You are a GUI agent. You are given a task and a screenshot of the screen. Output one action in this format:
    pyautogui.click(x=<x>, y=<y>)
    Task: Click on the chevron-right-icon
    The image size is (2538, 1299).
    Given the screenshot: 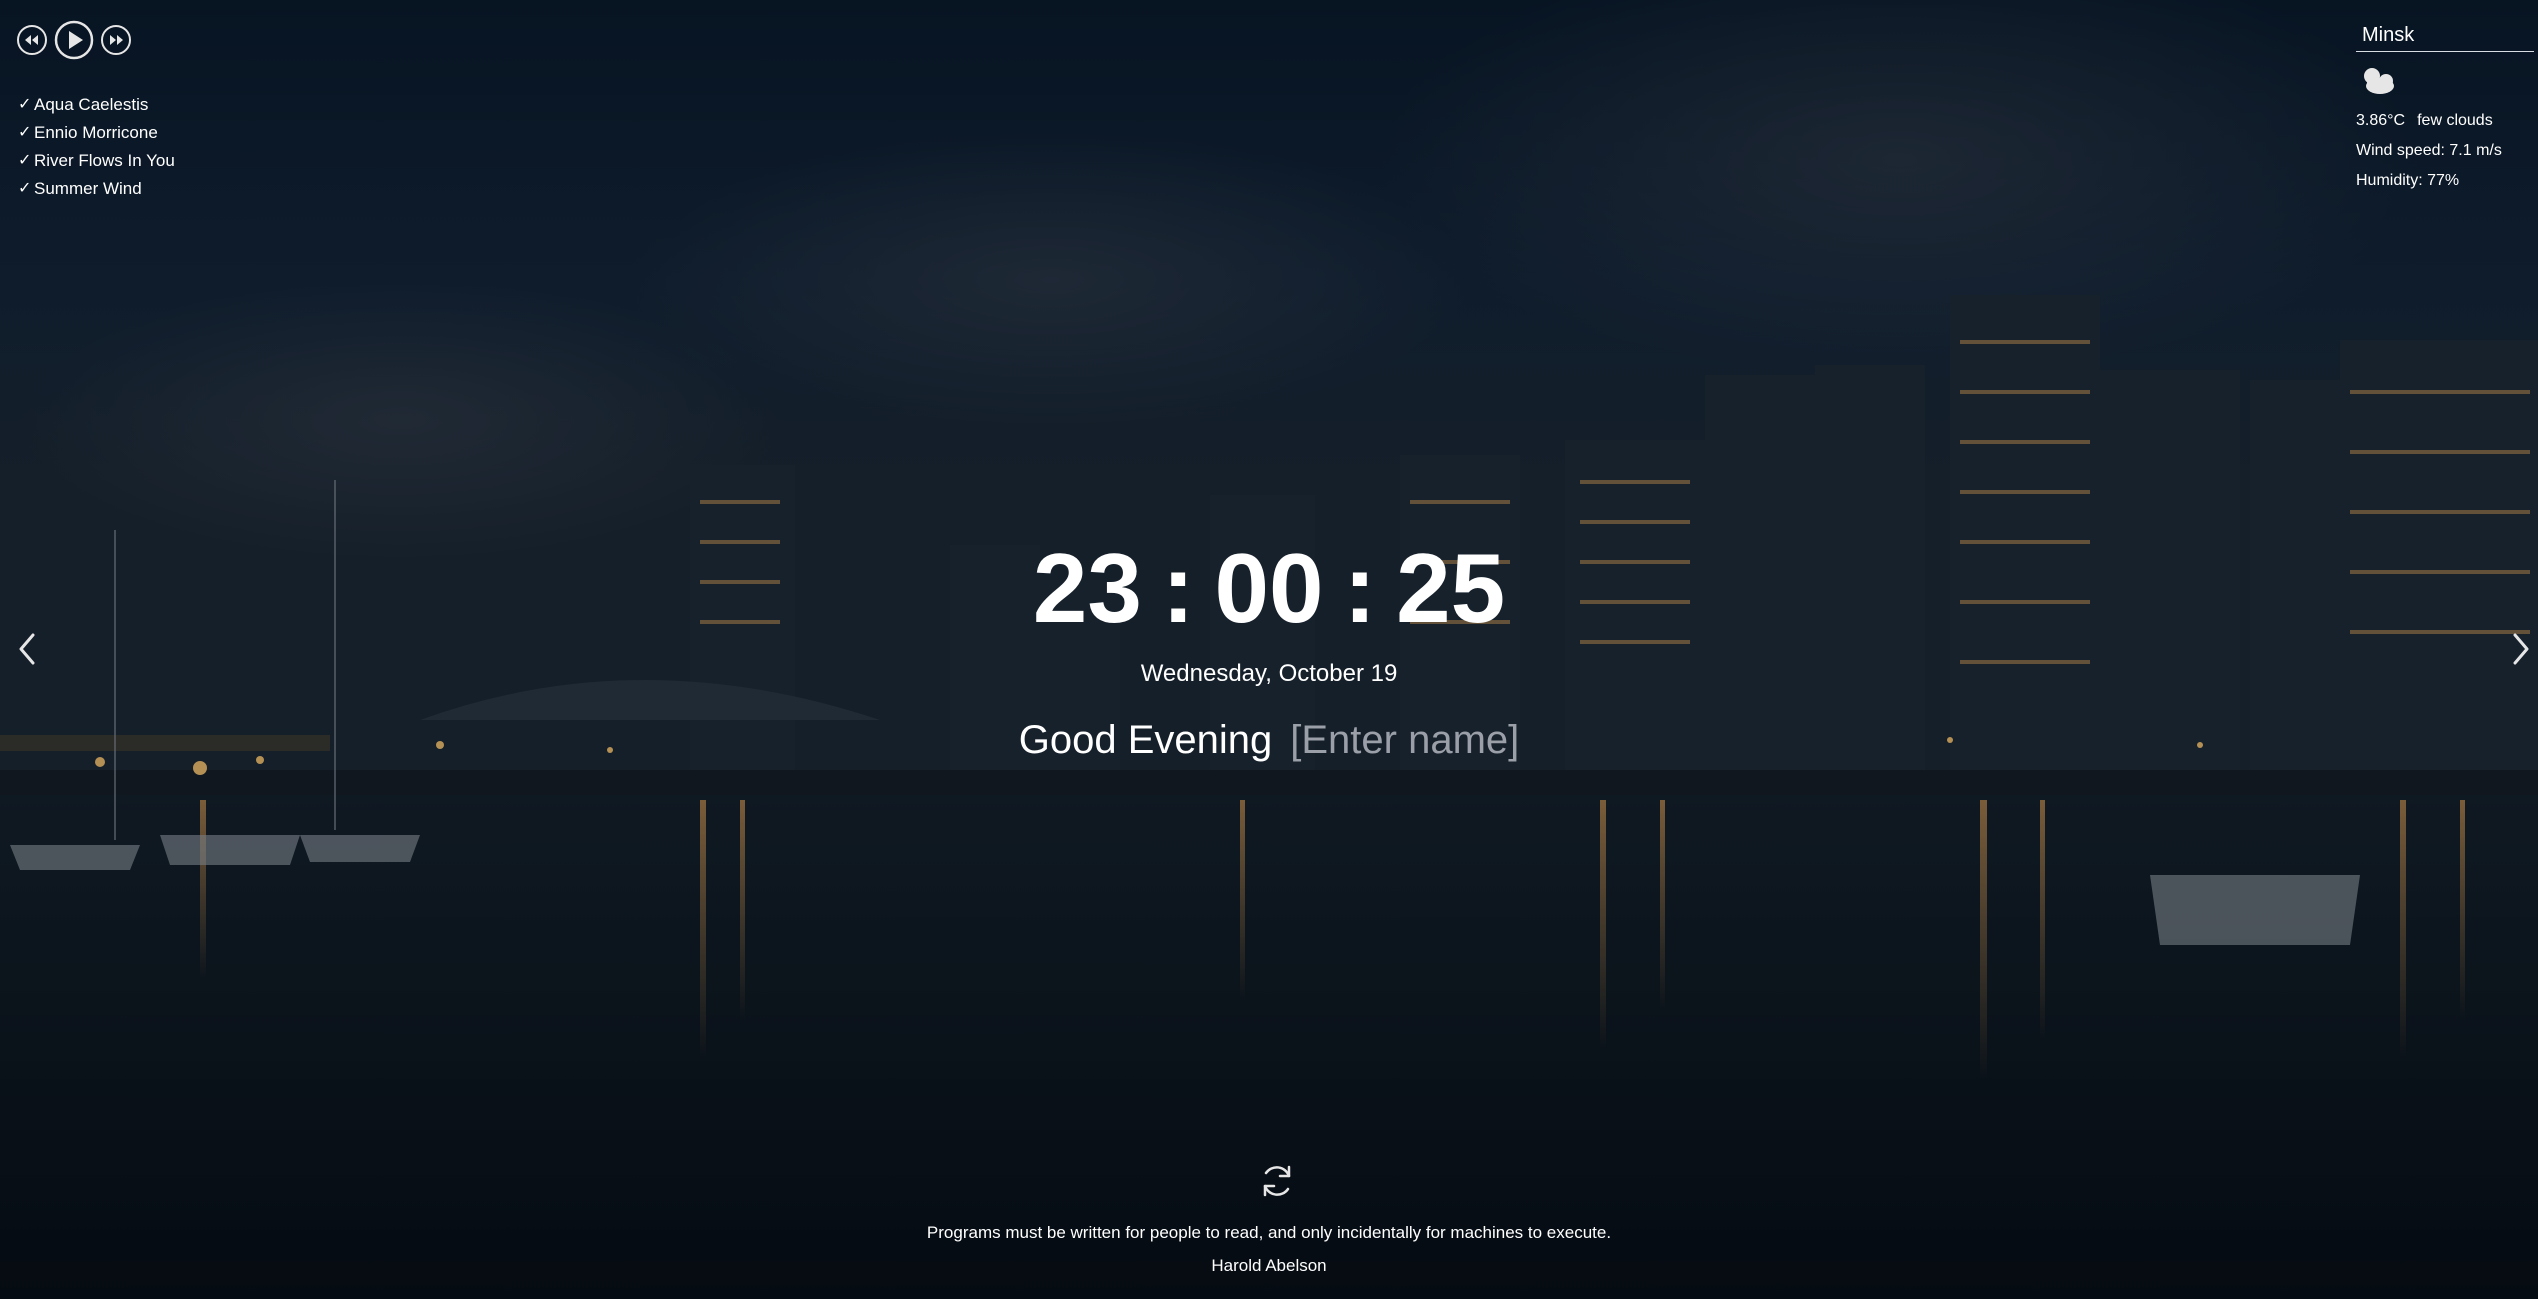 What is the action you would take?
    pyautogui.click(x=2521, y=649)
    